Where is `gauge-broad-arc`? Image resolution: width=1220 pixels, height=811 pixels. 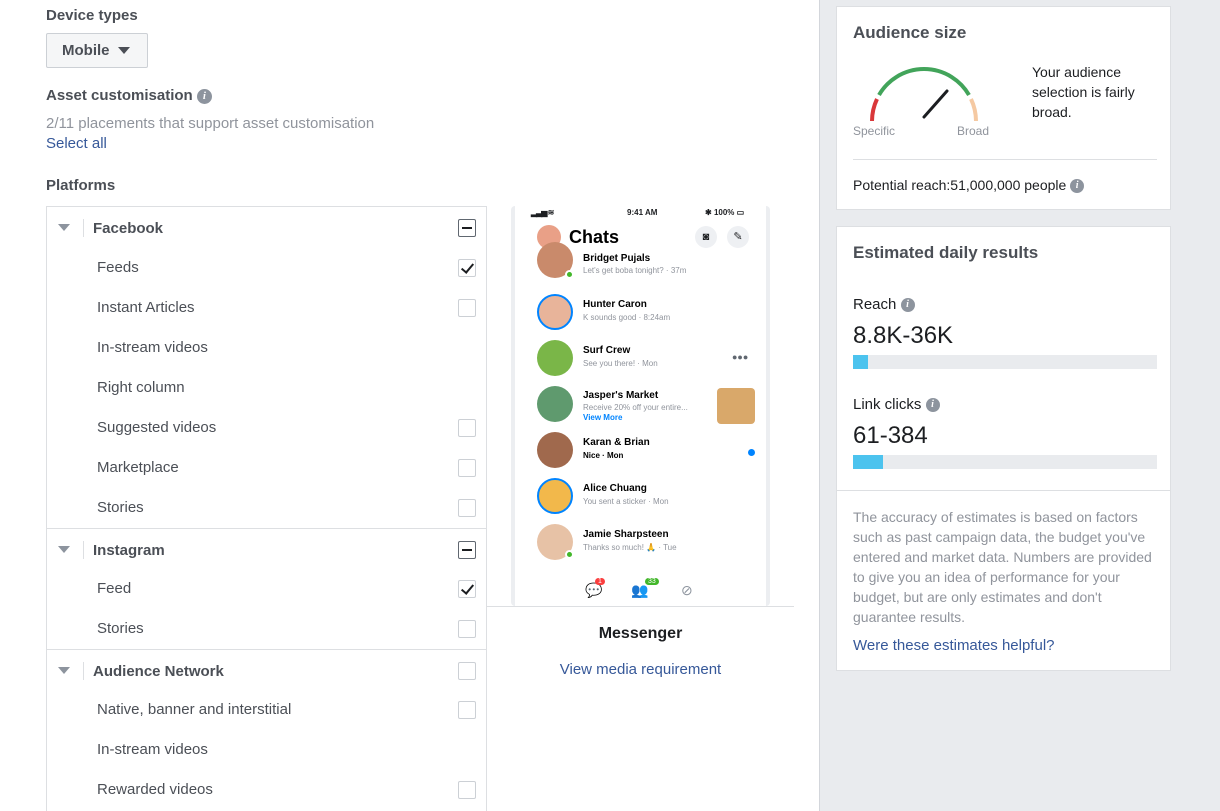
gauge-broad-arc is located at coordinates (973, 110).